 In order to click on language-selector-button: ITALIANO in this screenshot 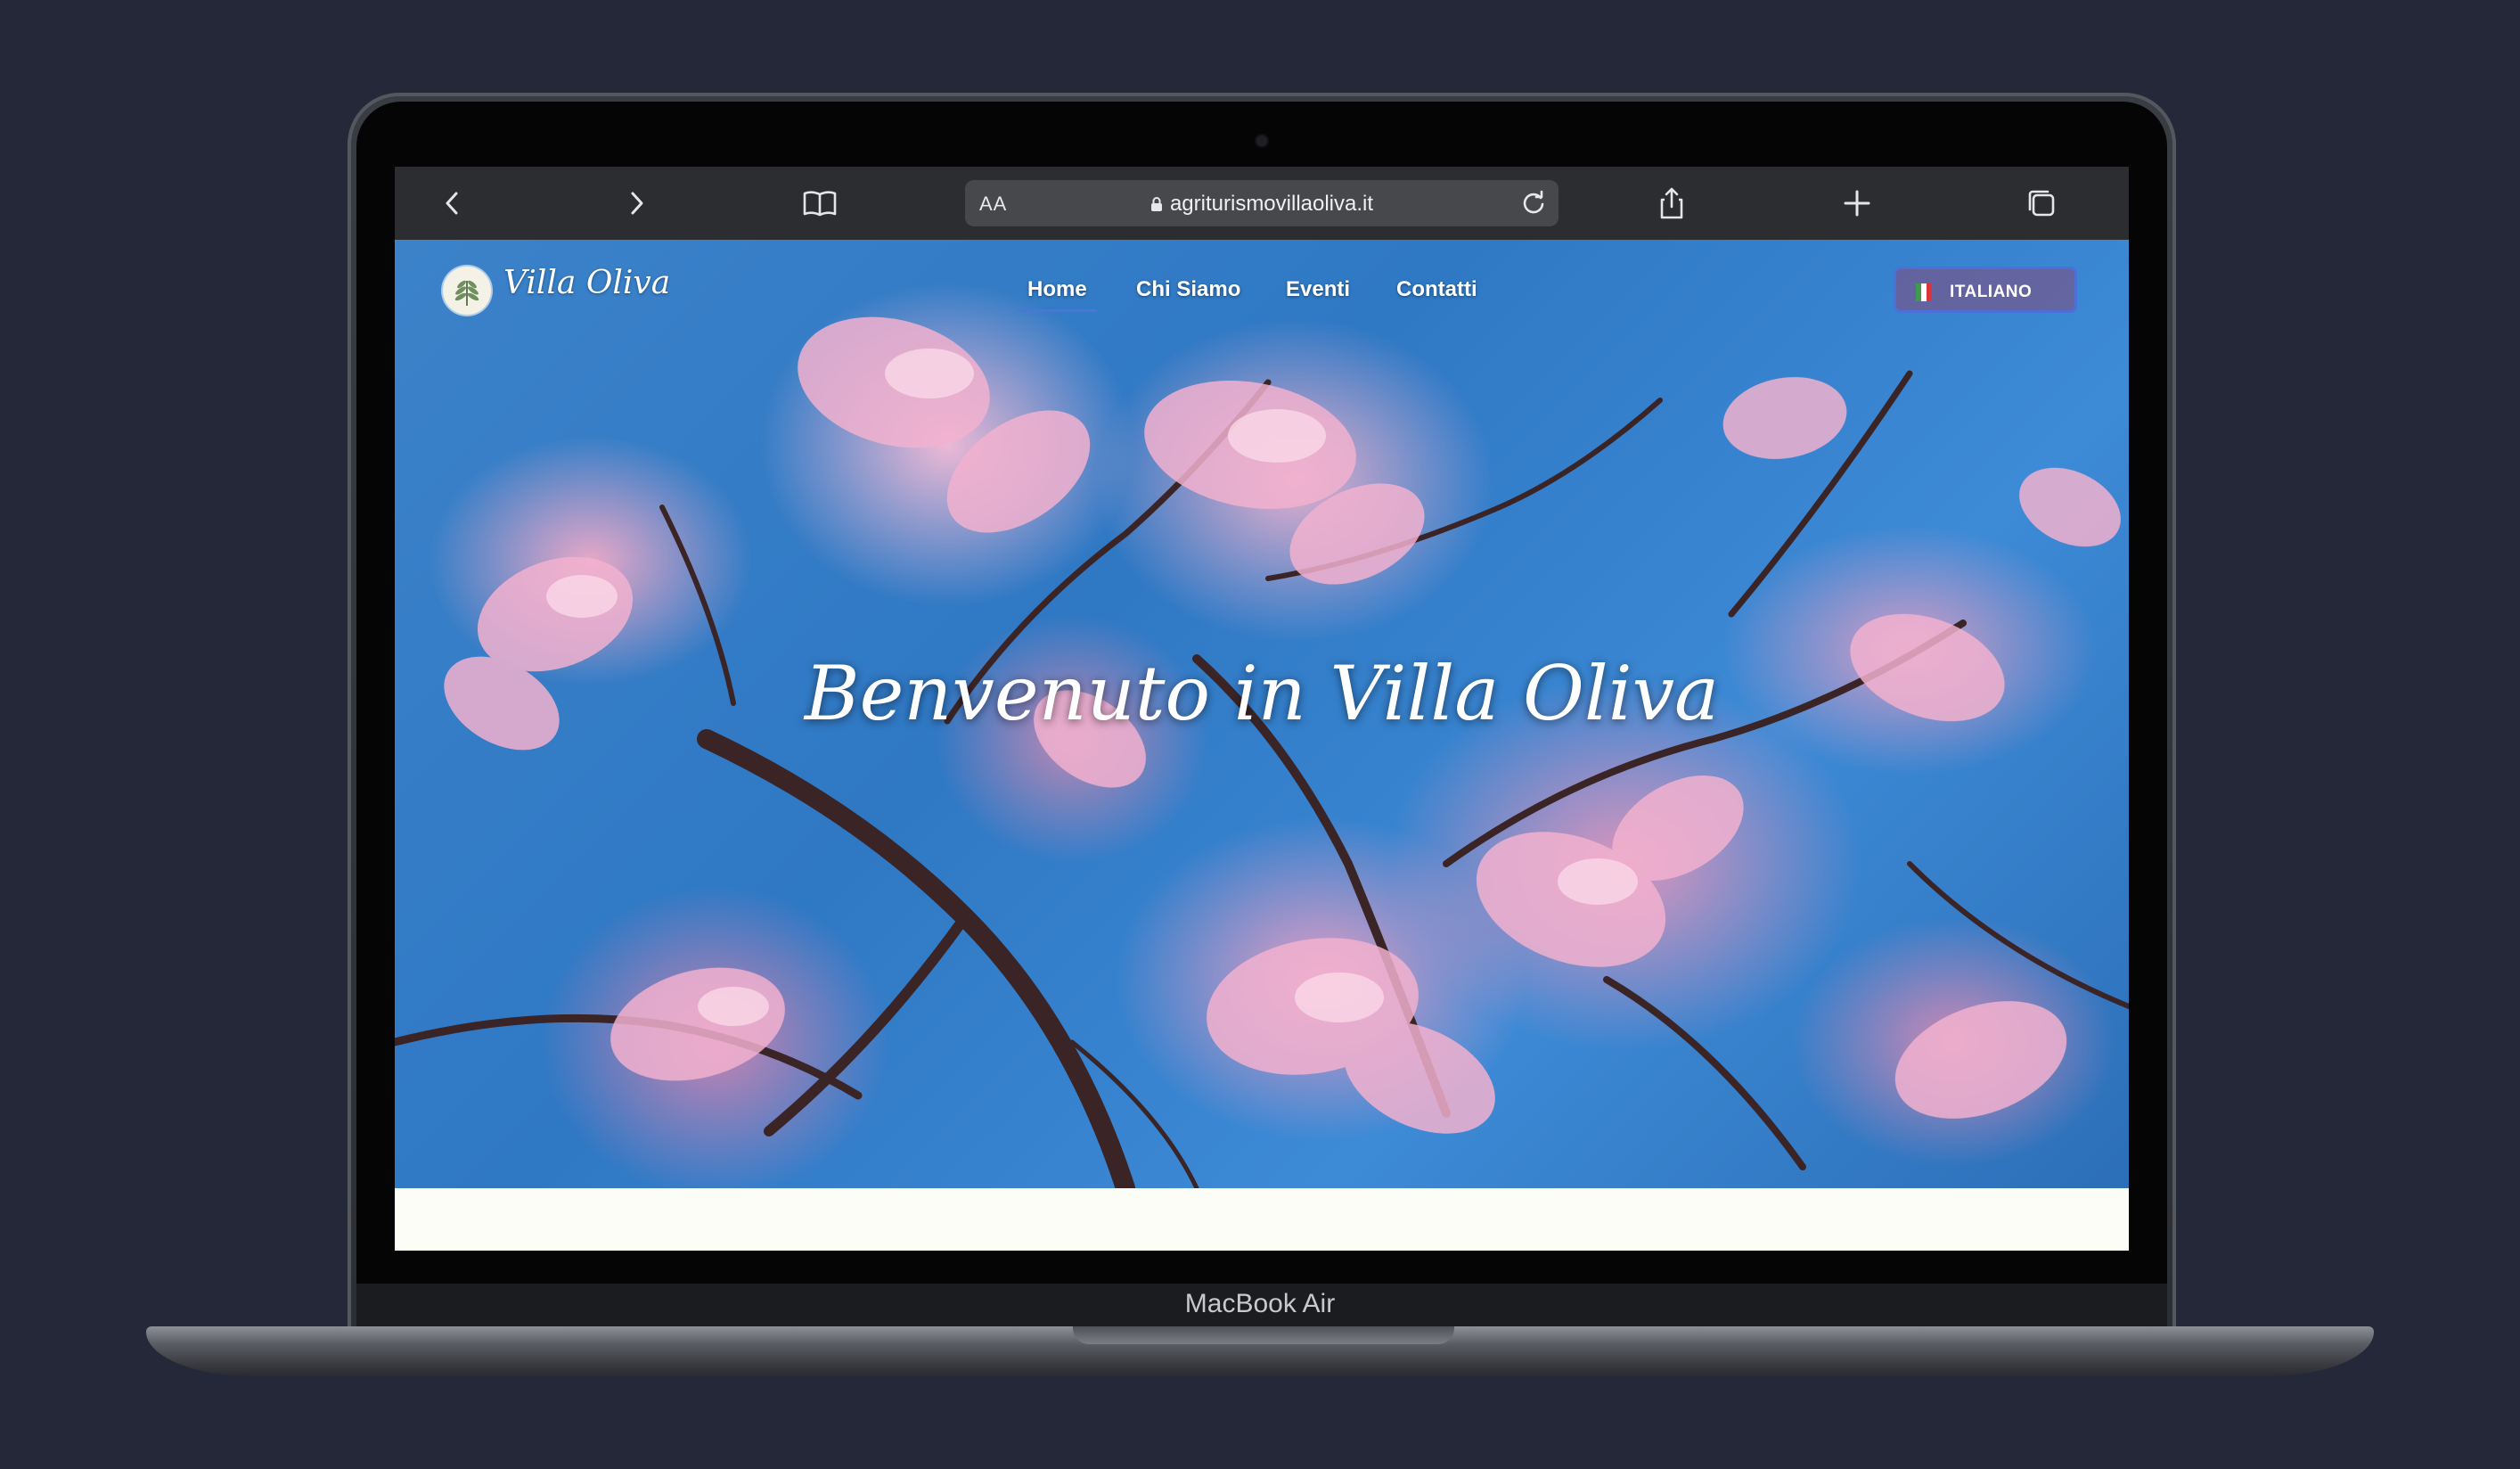, I will do `click(1986, 290)`.